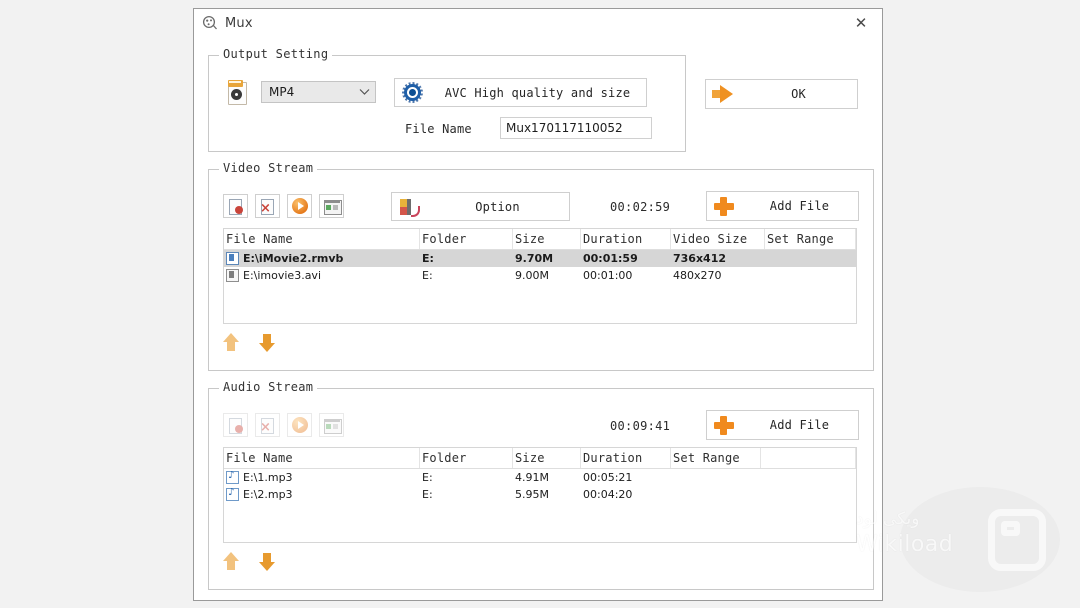  What do you see at coordinates (640, 426) in the screenshot?
I see `audio-total-duration: 00:09:41` at bounding box center [640, 426].